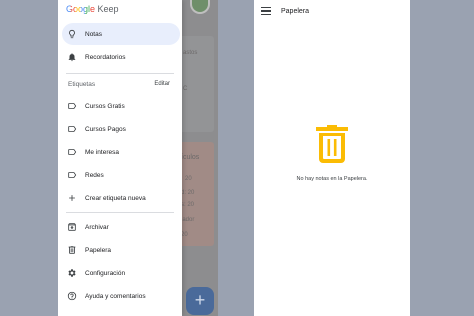 Image resolution: width=474 pixels, height=316 pixels. What do you see at coordinates (295, 11) in the screenshot?
I see `page-title: Papelera` at bounding box center [295, 11].